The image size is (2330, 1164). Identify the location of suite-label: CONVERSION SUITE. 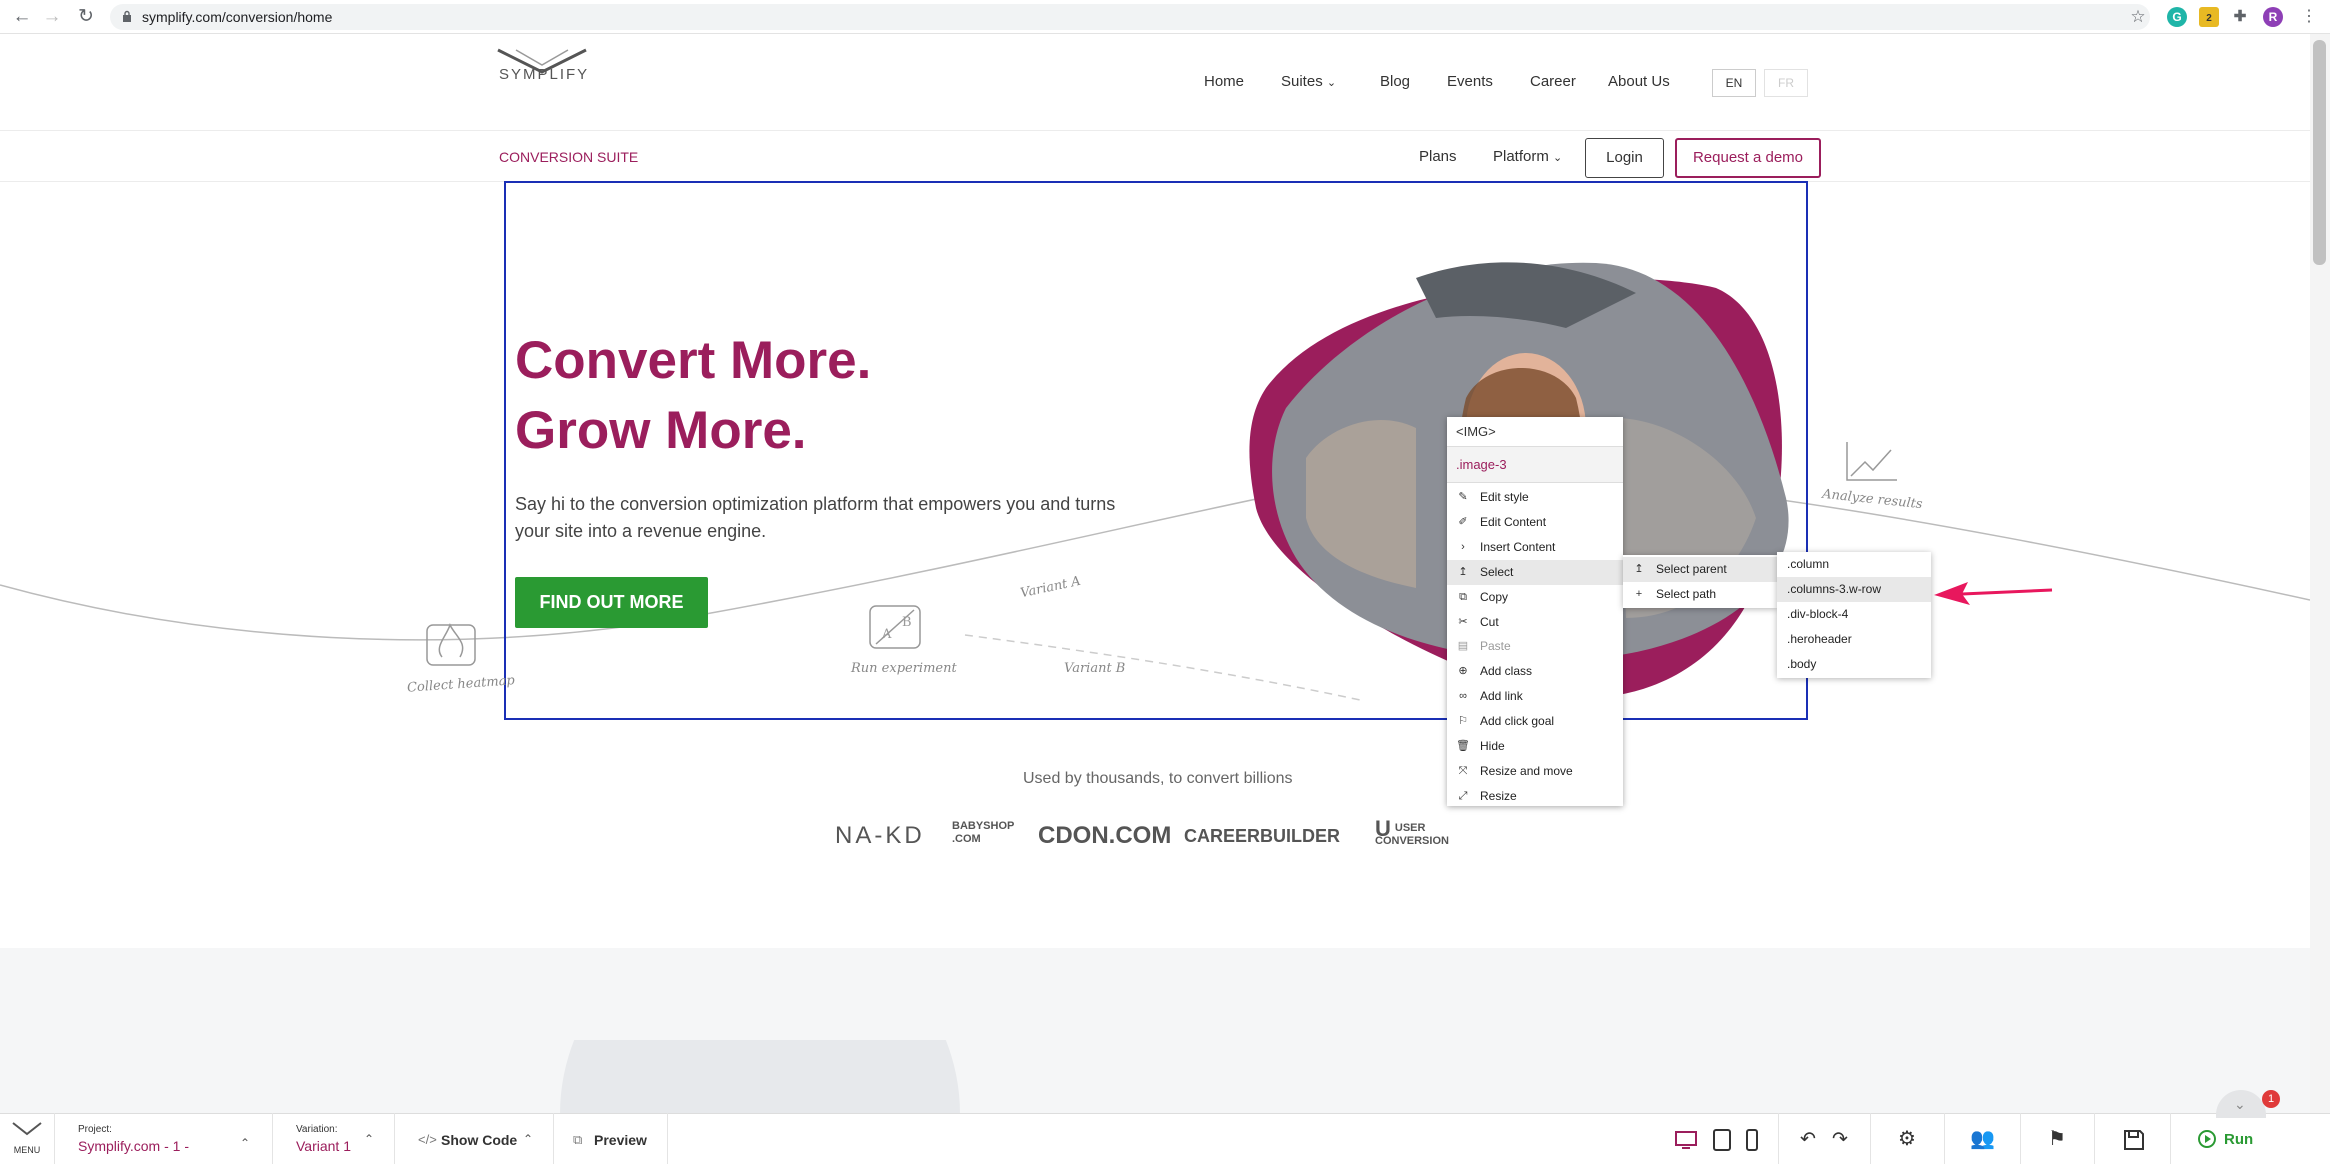
(568, 157).